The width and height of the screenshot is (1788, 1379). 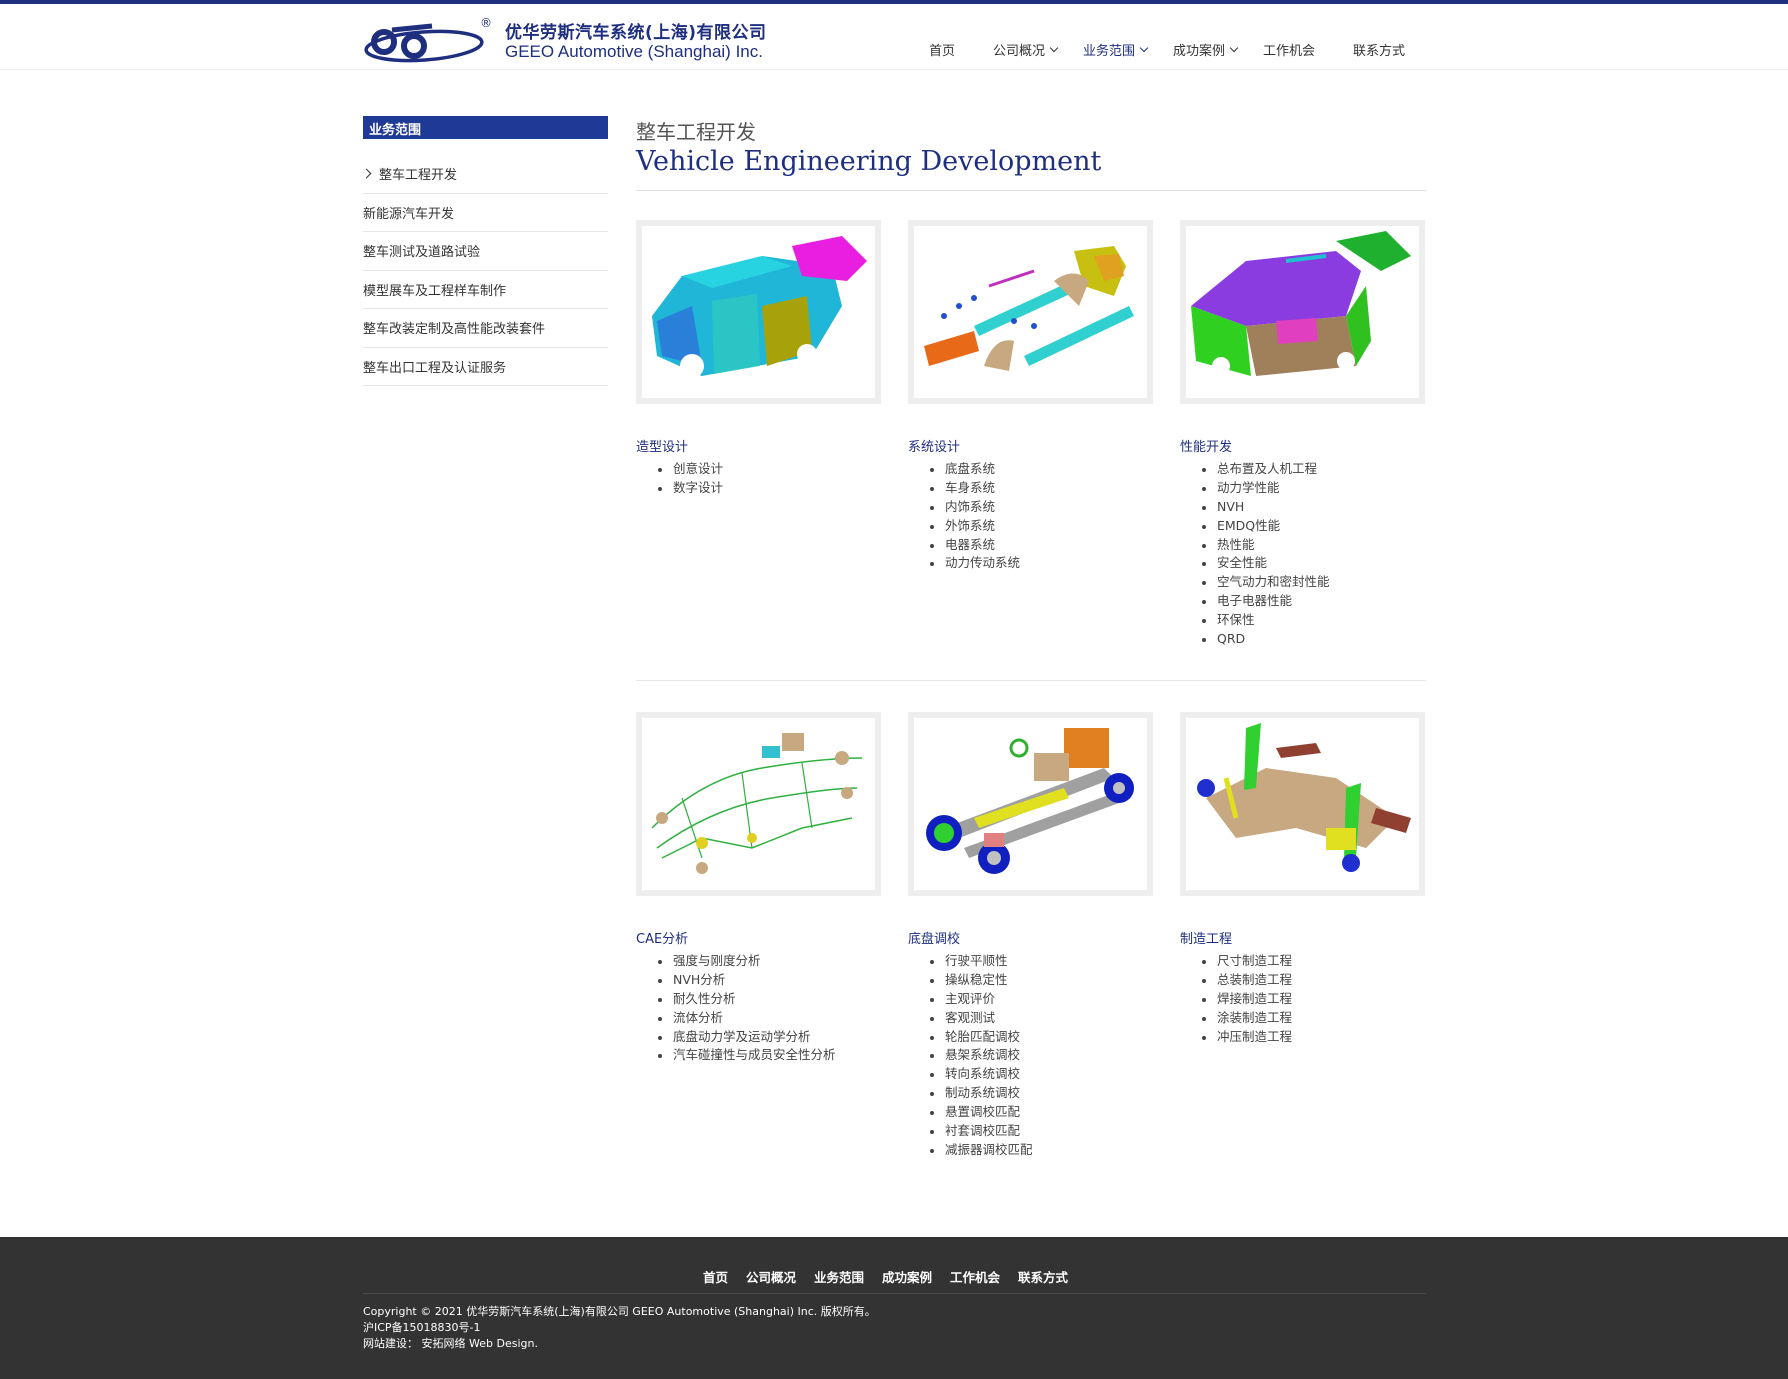 What do you see at coordinates (1313, 961) in the screenshot?
I see `list-item: 尺寸制造工程` at bounding box center [1313, 961].